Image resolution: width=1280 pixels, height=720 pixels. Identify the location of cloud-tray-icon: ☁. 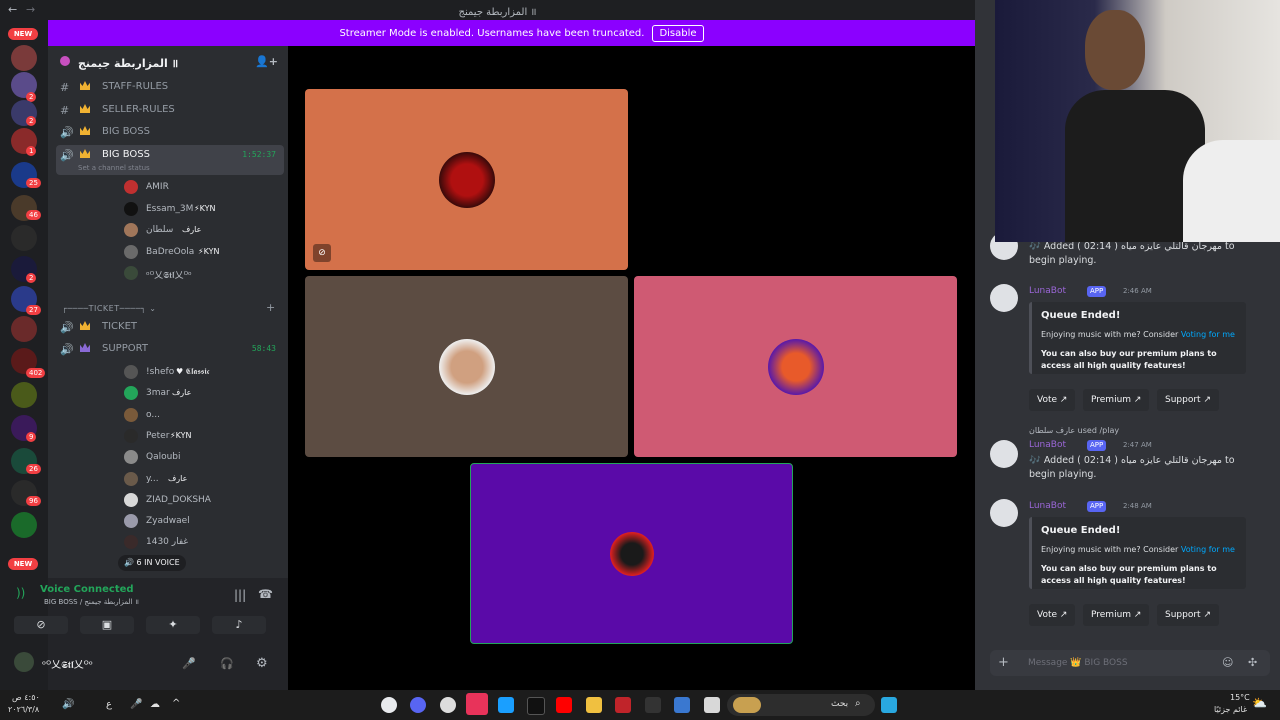
(155, 704).